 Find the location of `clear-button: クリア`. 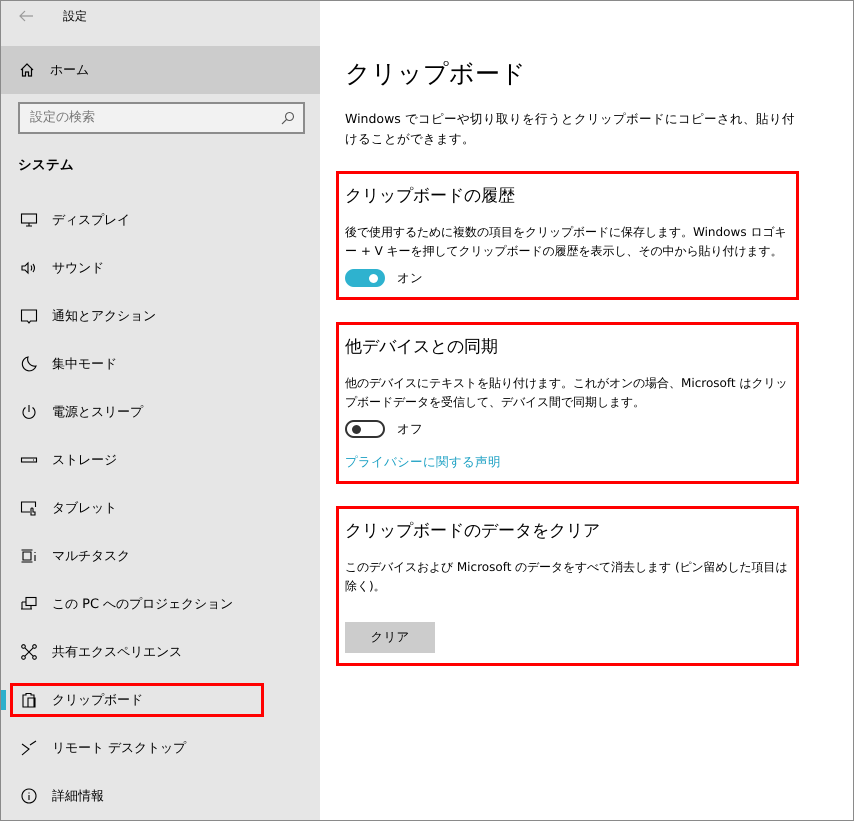

clear-button: クリア is located at coordinates (390, 637).